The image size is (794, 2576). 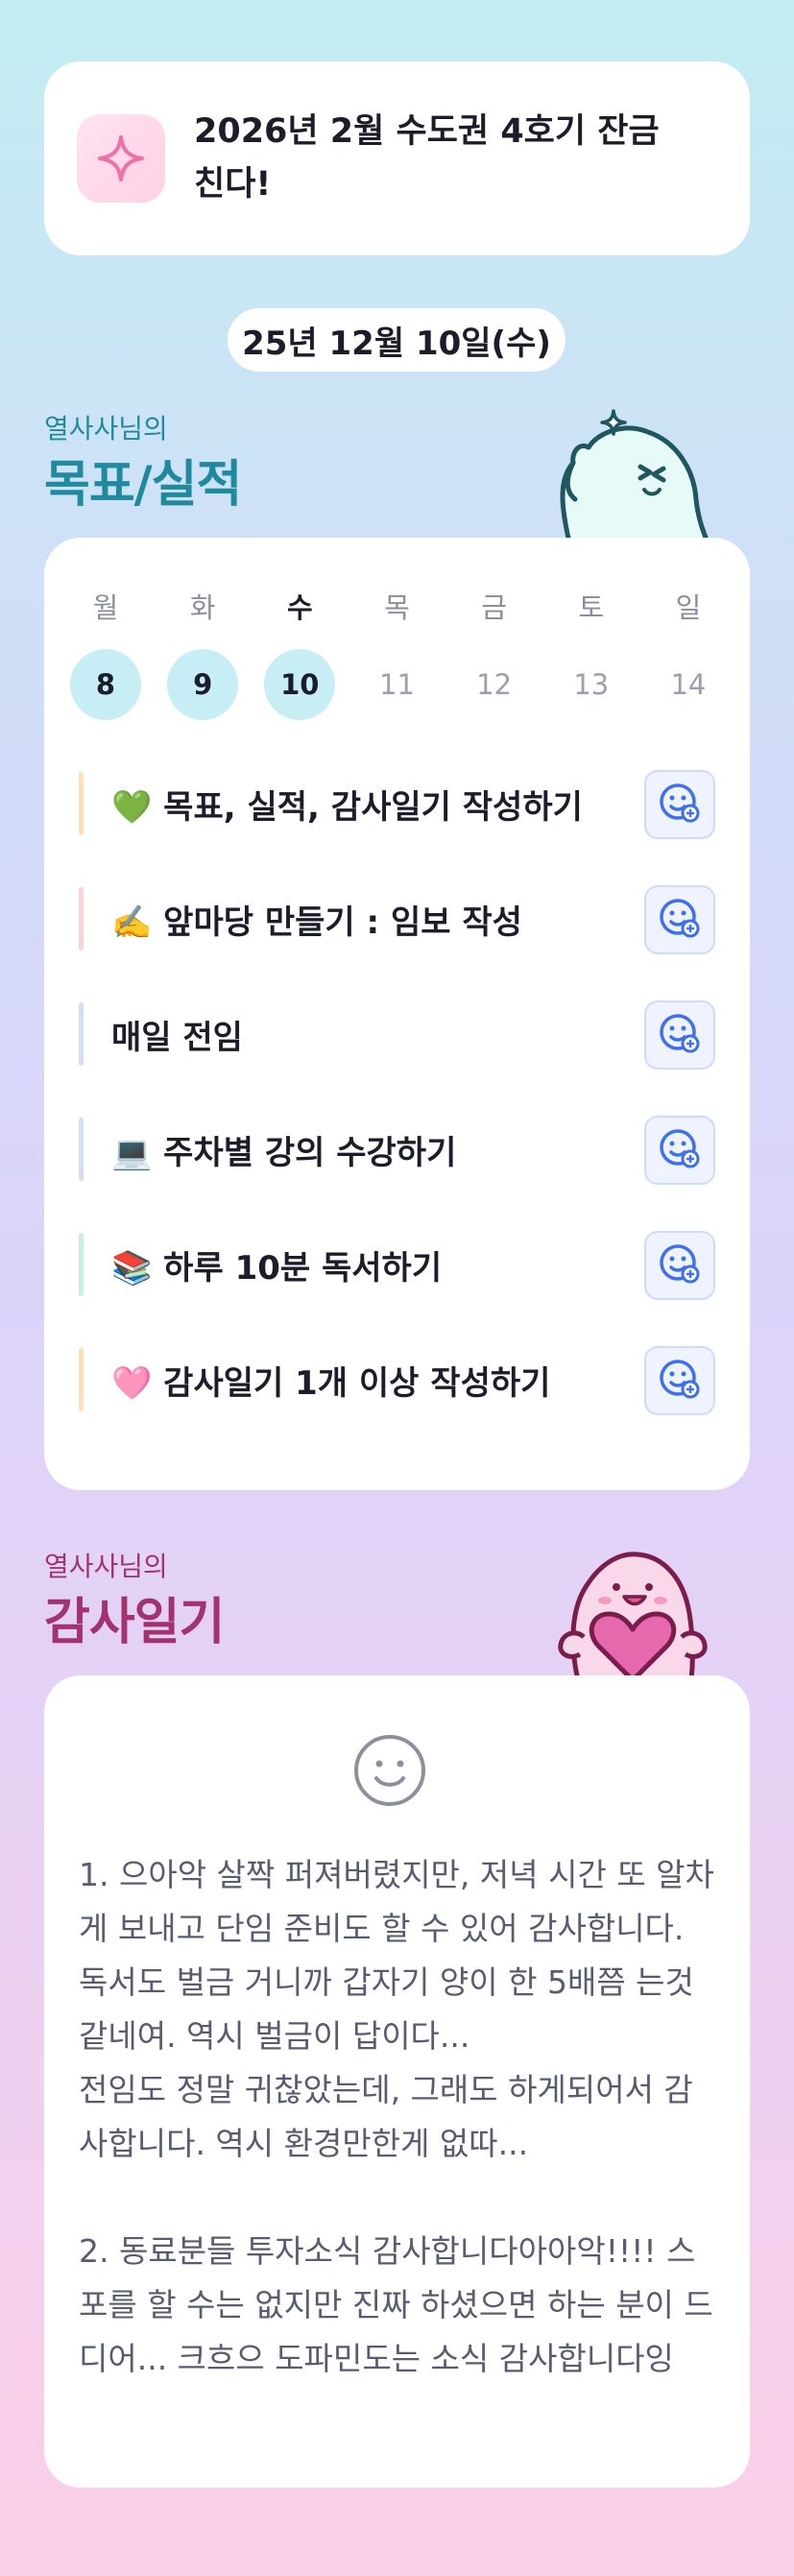 What do you see at coordinates (688, 607) in the screenshot?
I see `day-label: 일` at bounding box center [688, 607].